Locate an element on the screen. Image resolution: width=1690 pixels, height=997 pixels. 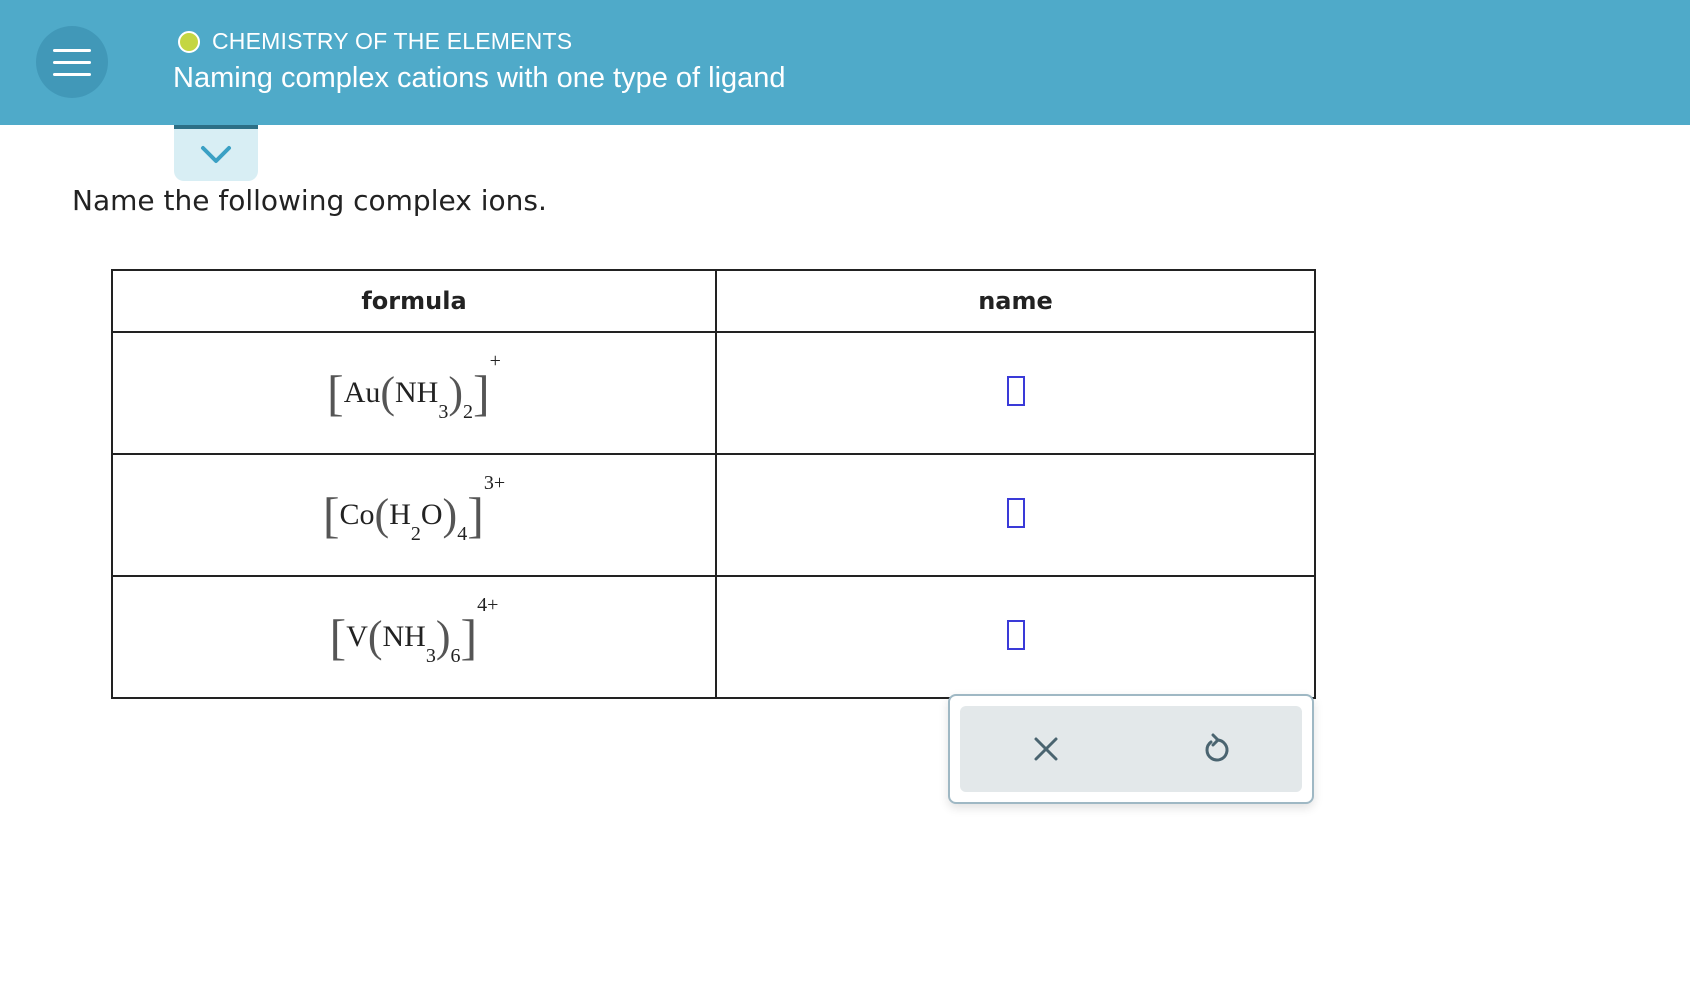
table-row: [ Au ( NH 3 ) 2 ] + is located at coordinates (713, 393).